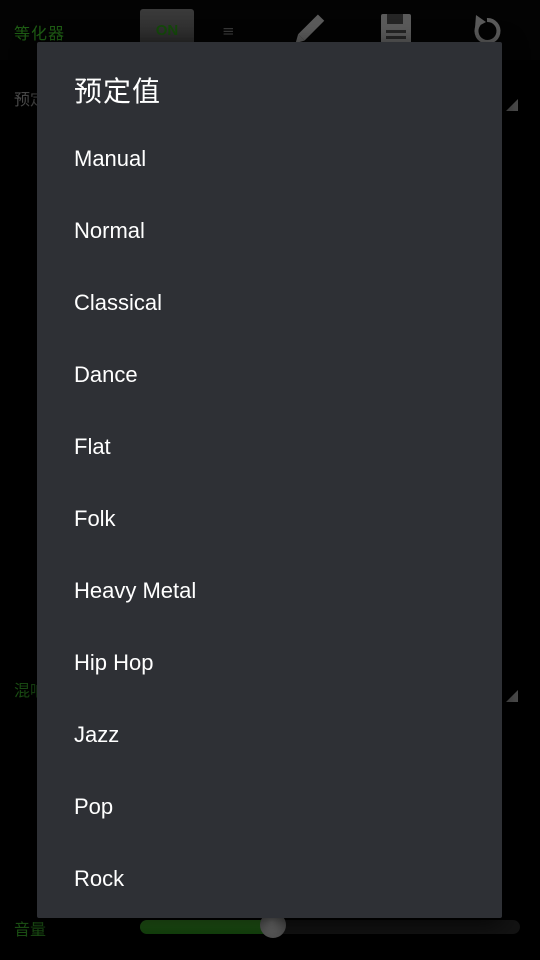 This screenshot has width=540, height=960. Describe the element at coordinates (269, 663) in the screenshot. I see `preset-option: Hip Hop` at that location.